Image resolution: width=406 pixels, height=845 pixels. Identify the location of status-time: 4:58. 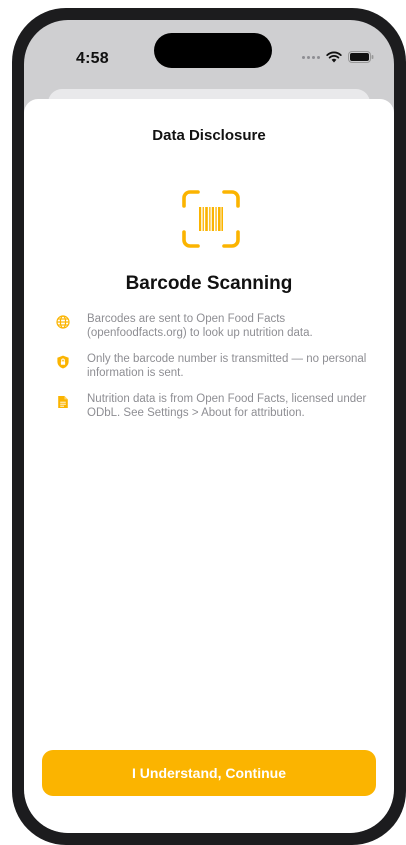
(92, 58).